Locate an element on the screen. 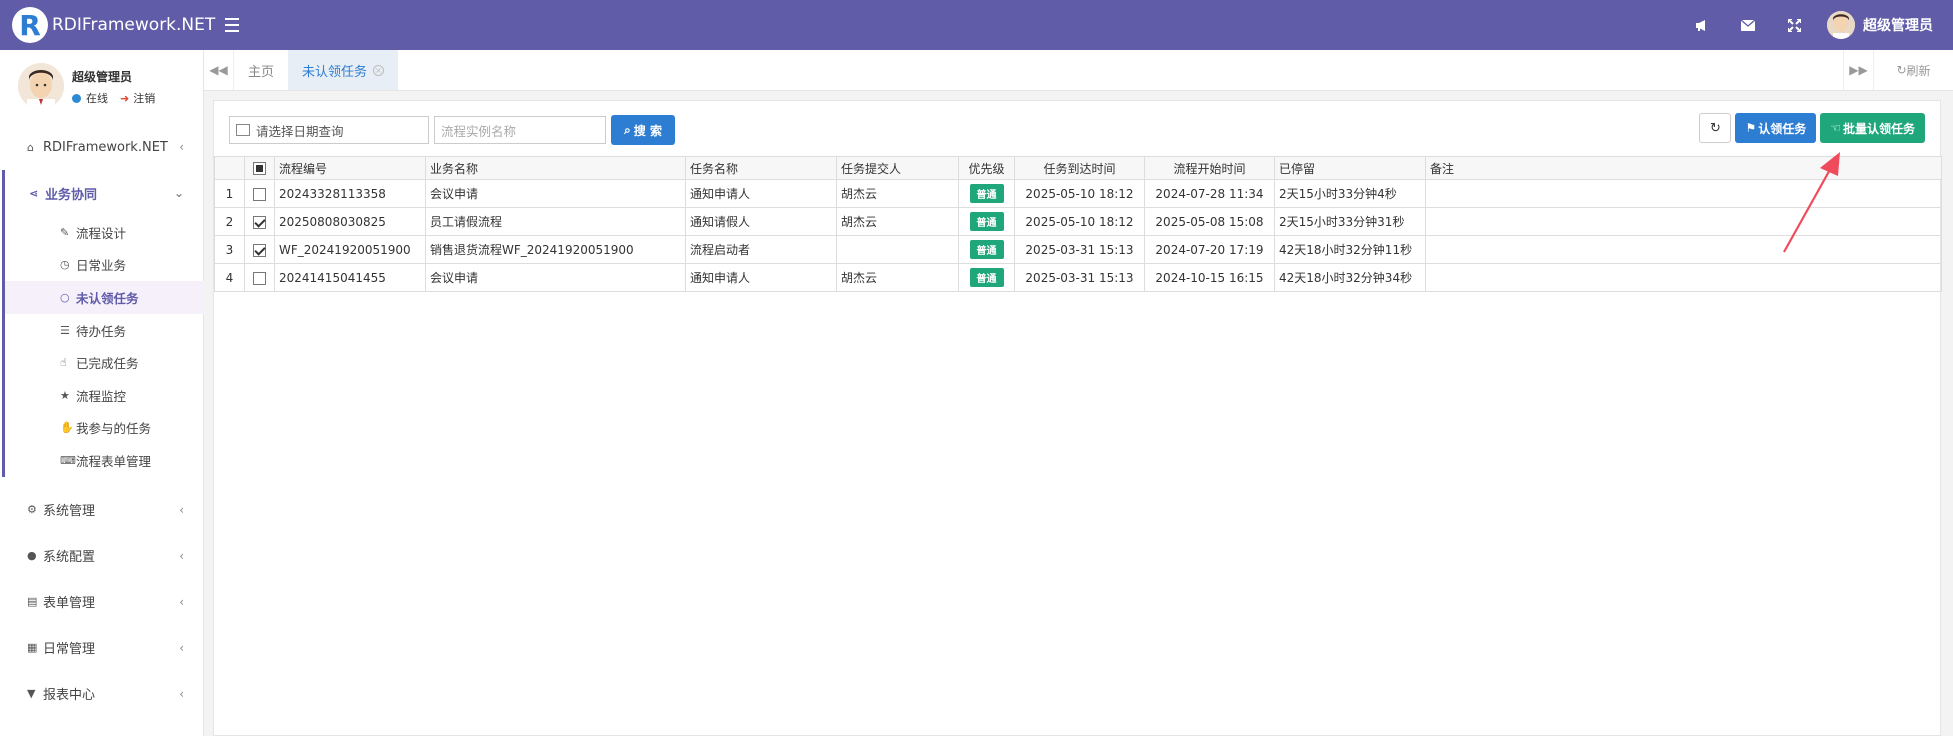 The image size is (1953, 736). tab-home: 主页 is located at coordinates (261, 70).